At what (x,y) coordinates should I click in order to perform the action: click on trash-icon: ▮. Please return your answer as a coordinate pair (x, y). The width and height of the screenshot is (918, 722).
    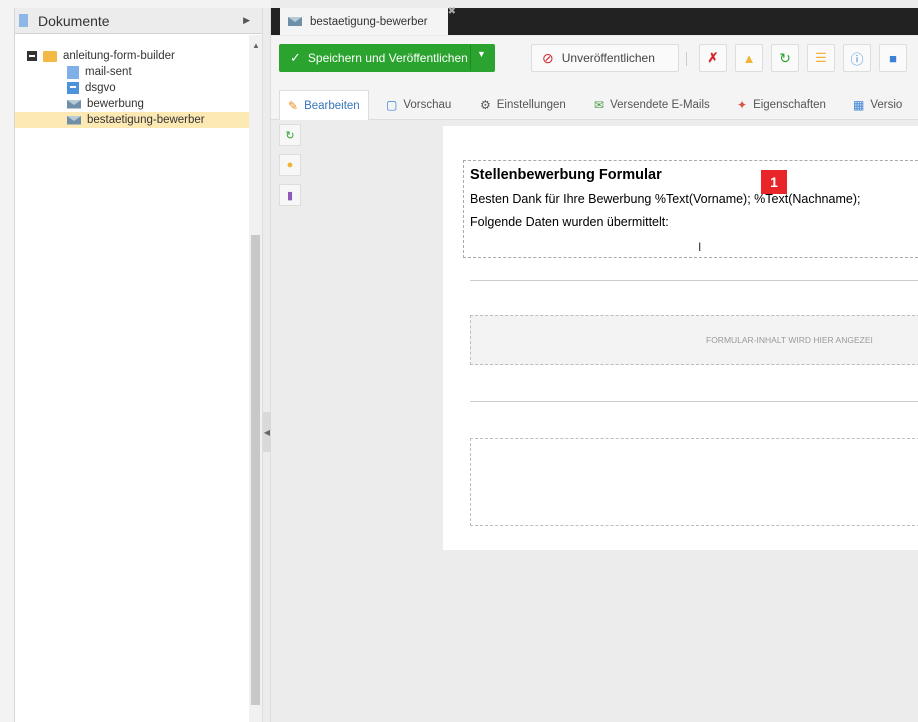
    Looking at the image, I should click on (290, 195).